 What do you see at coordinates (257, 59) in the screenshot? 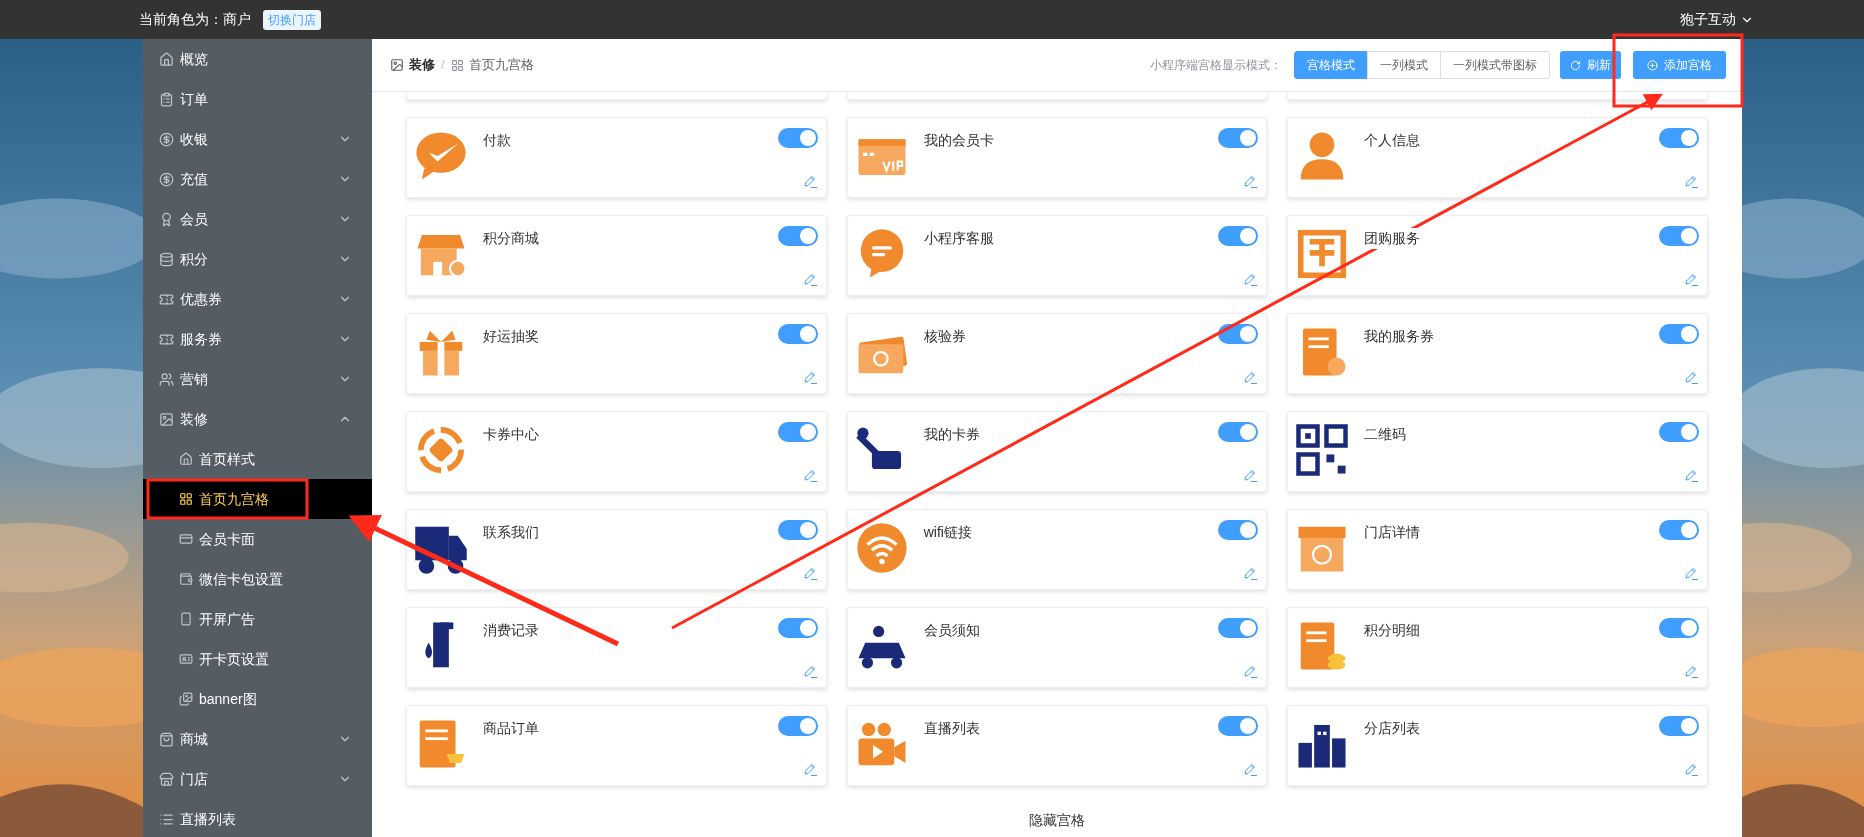
I see `sidebar-item: 概览` at bounding box center [257, 59].